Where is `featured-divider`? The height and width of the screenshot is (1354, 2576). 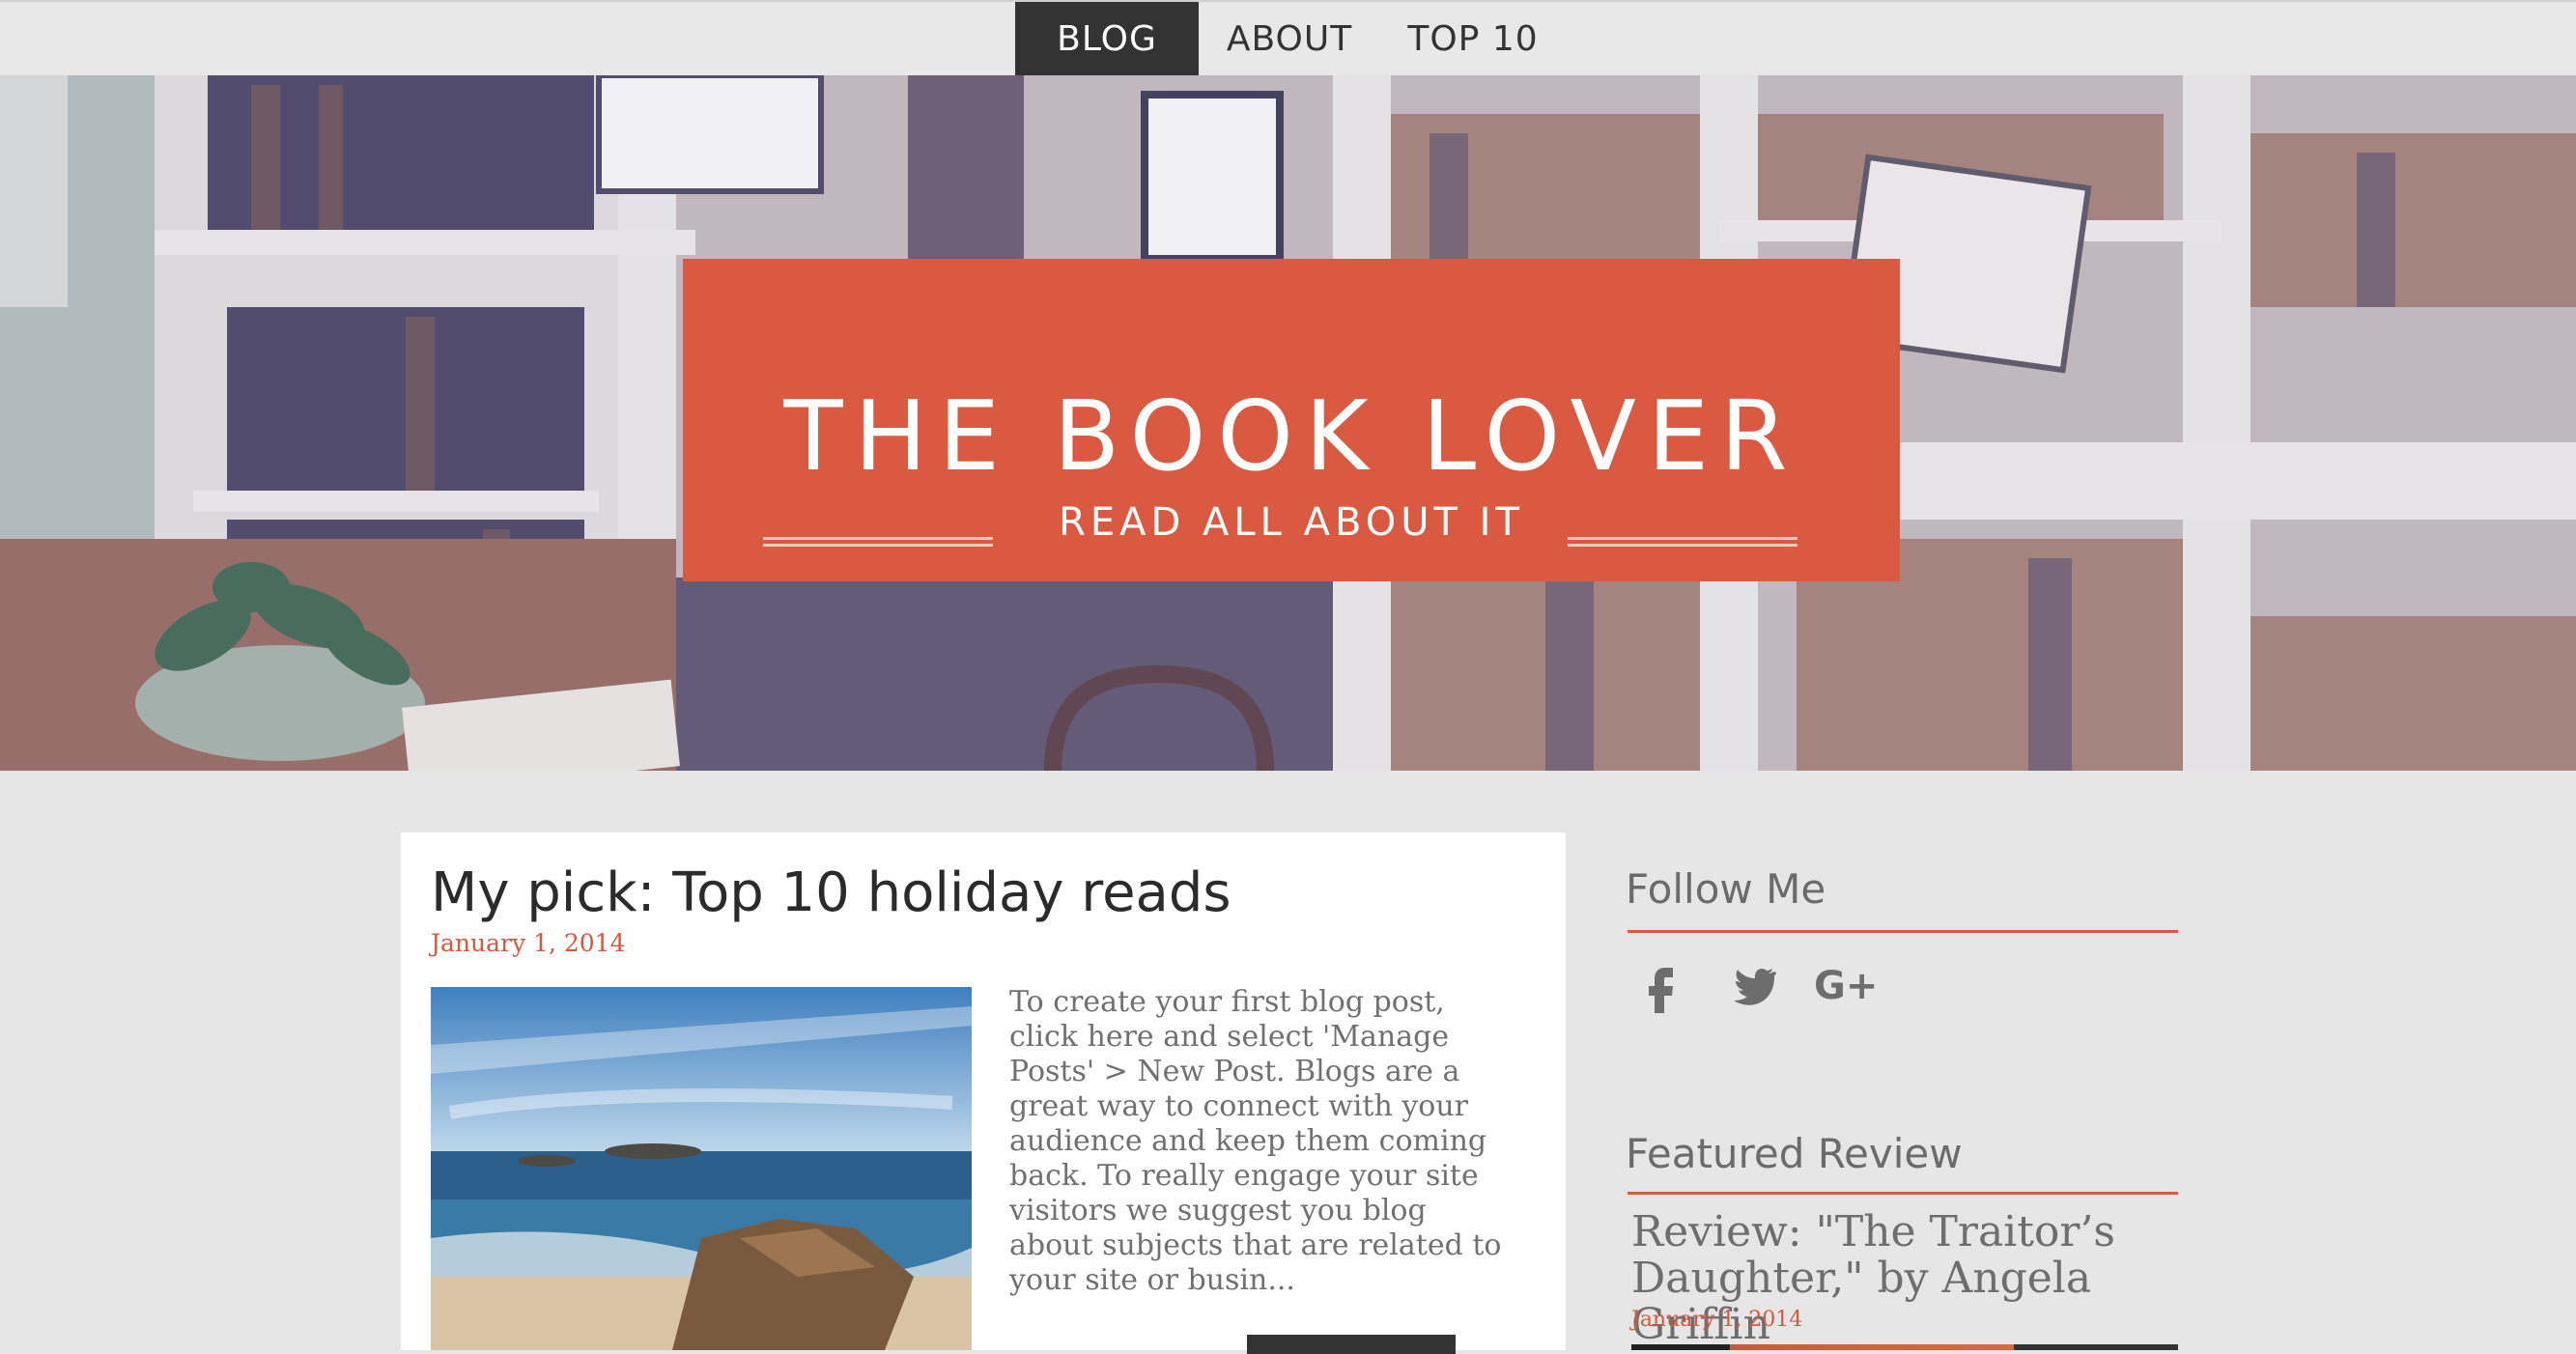
featured-divider is located at coordinates (1903, 1193).